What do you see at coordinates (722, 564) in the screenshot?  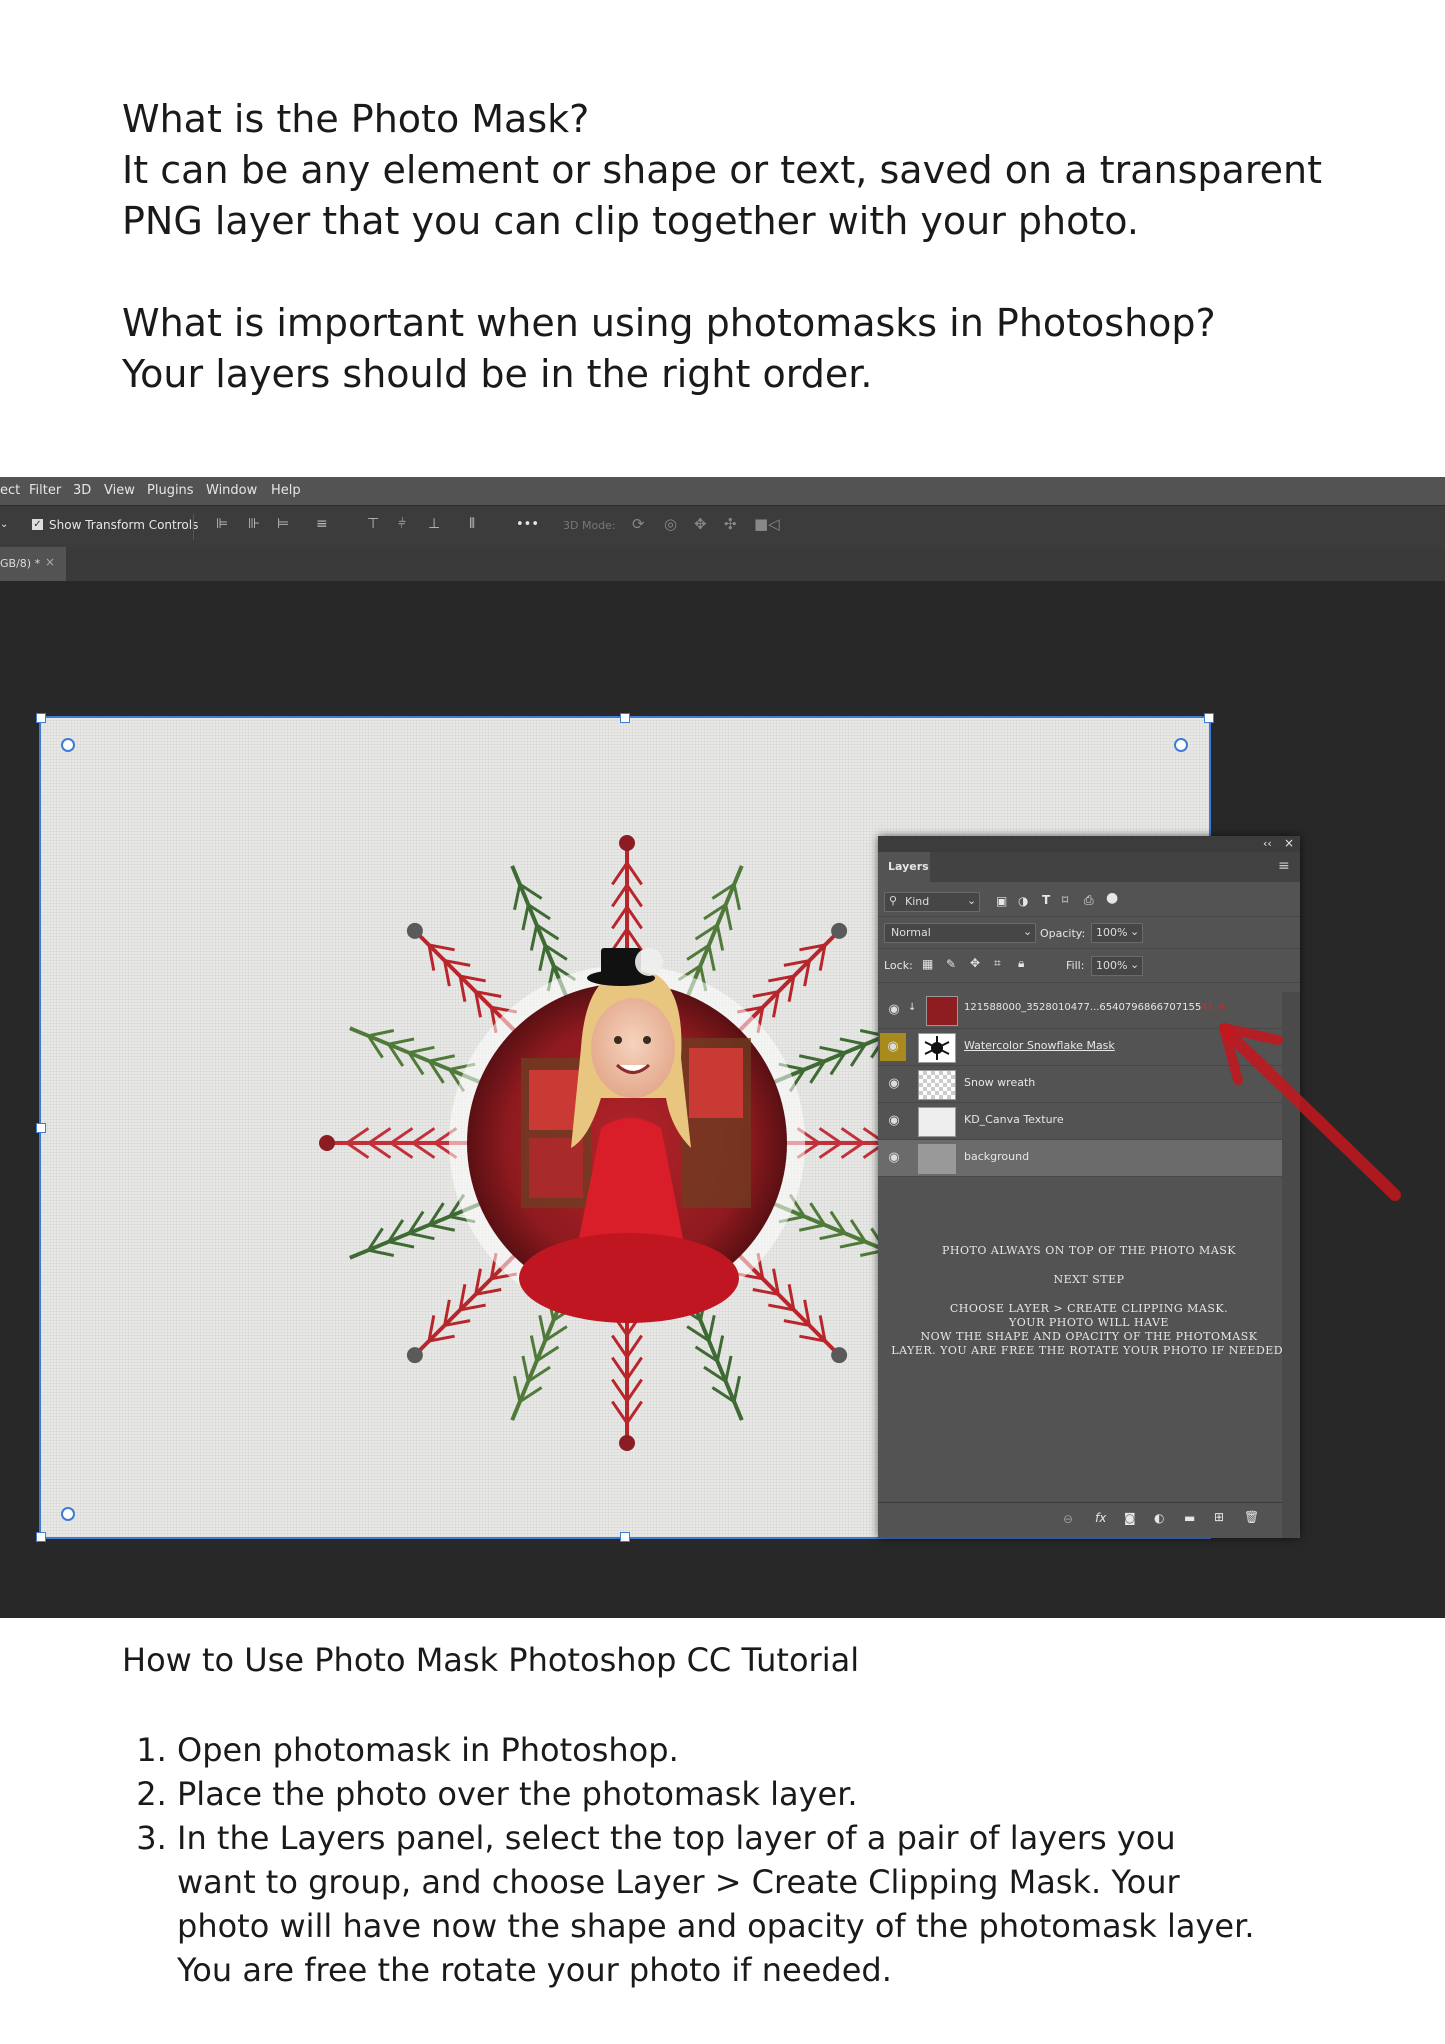 I see `document-tab-bar: GB/8) * ×` at bounding box center [722, 564].